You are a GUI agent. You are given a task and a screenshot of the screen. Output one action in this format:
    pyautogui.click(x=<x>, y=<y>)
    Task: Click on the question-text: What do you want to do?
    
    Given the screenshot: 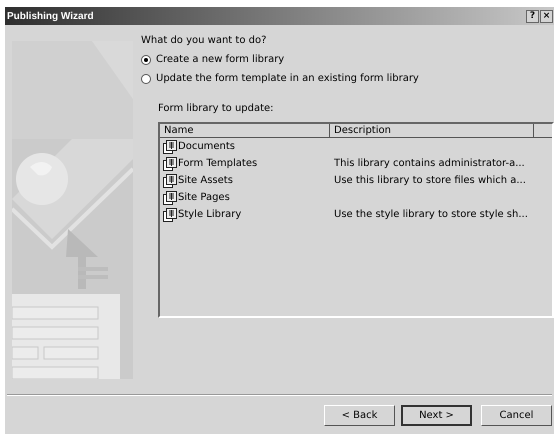 What is the action you would take?
    pyautogui.click(x=204, y=41)
    